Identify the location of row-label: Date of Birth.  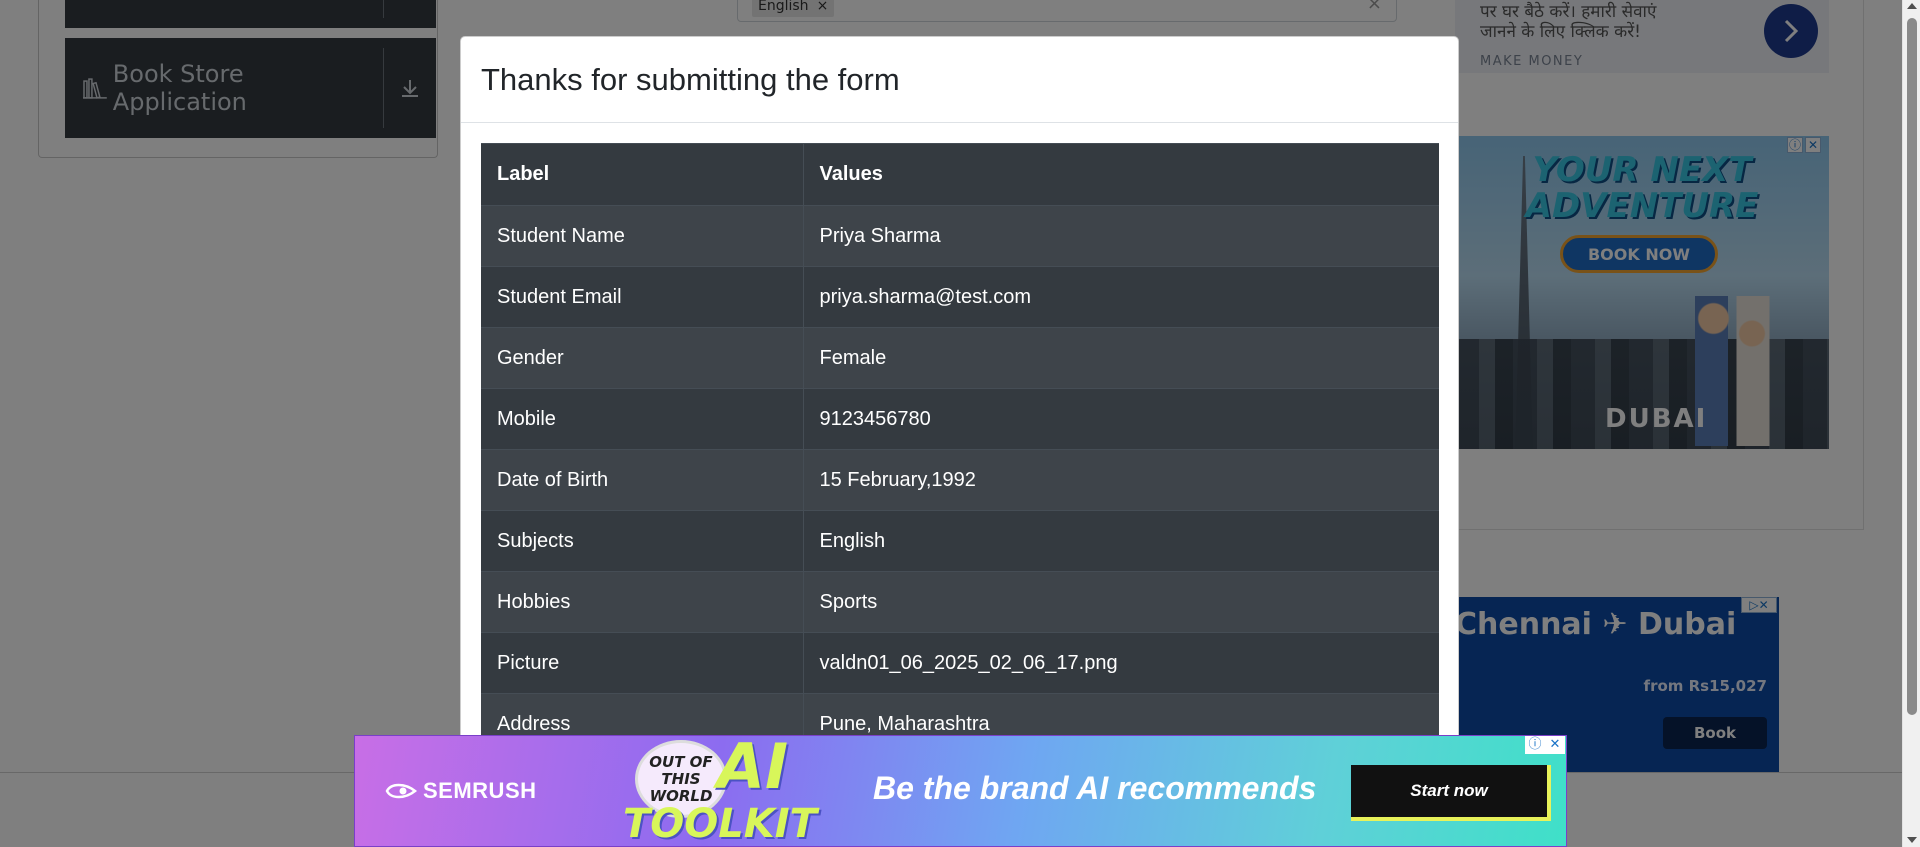
(642, 480).